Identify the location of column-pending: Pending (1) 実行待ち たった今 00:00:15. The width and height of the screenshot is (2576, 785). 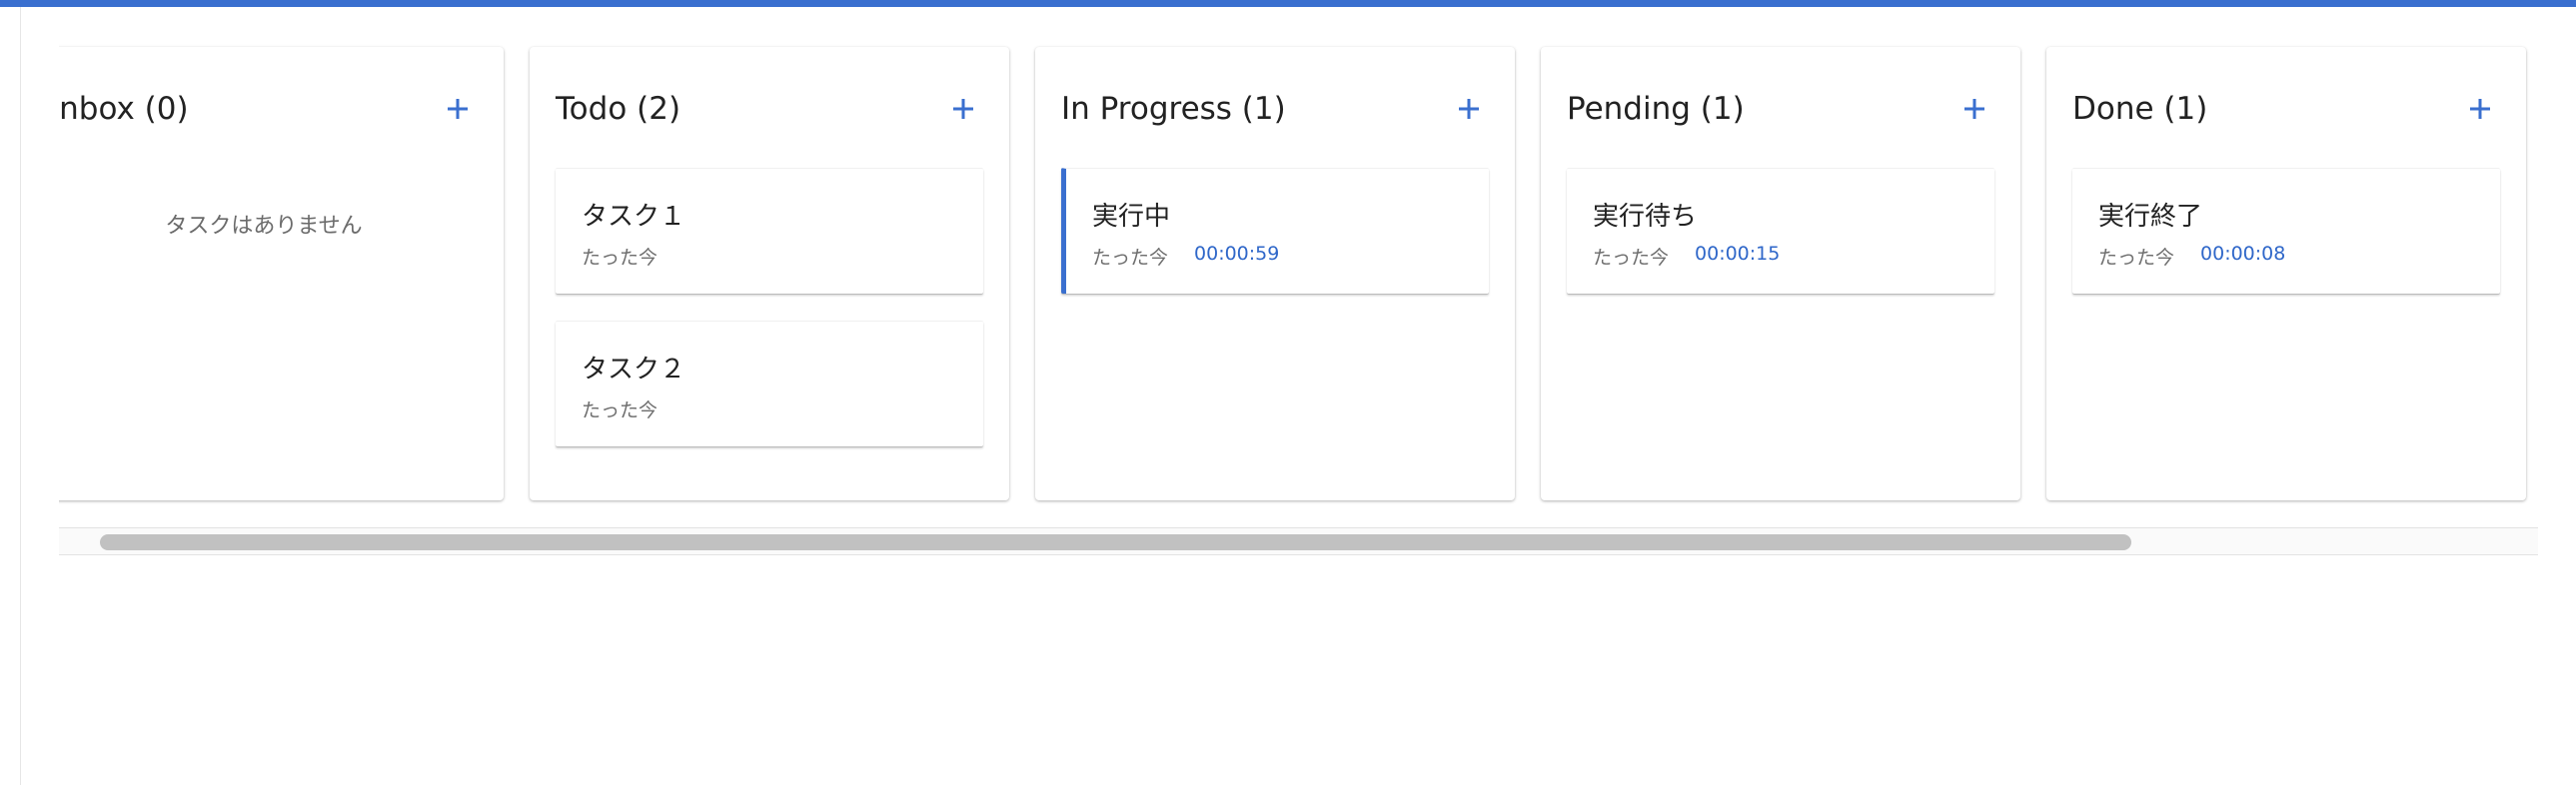
(1780, 273).